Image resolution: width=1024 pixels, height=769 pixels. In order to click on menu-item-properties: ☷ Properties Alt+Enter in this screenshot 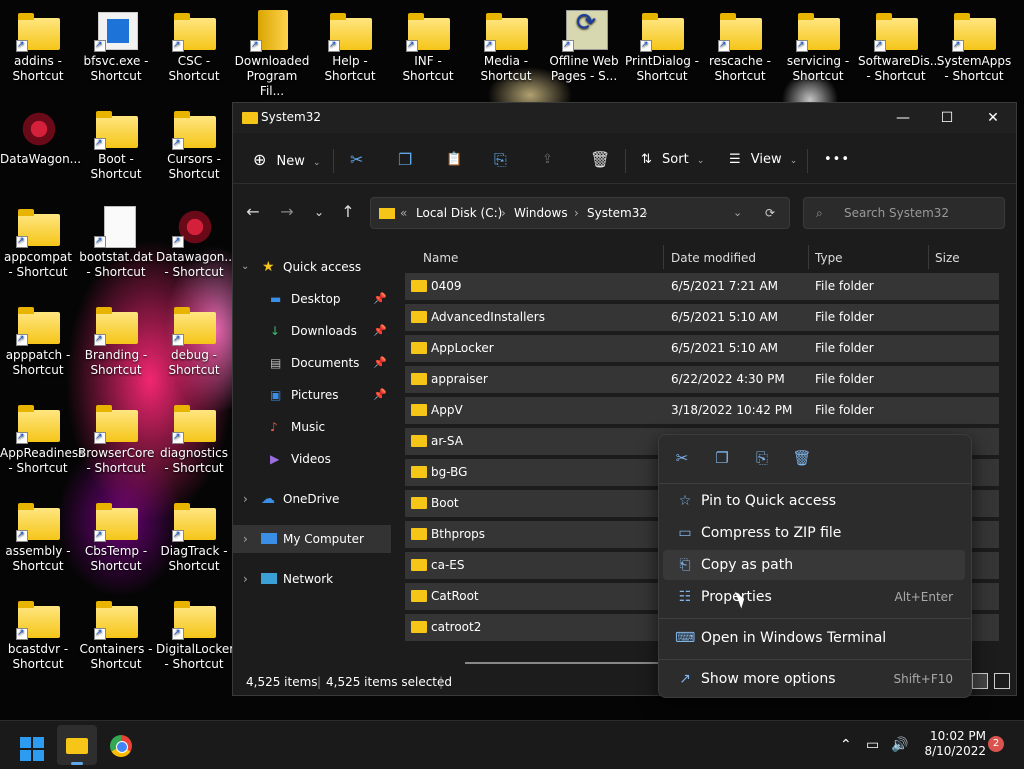, I will do `click(814, 597)`.